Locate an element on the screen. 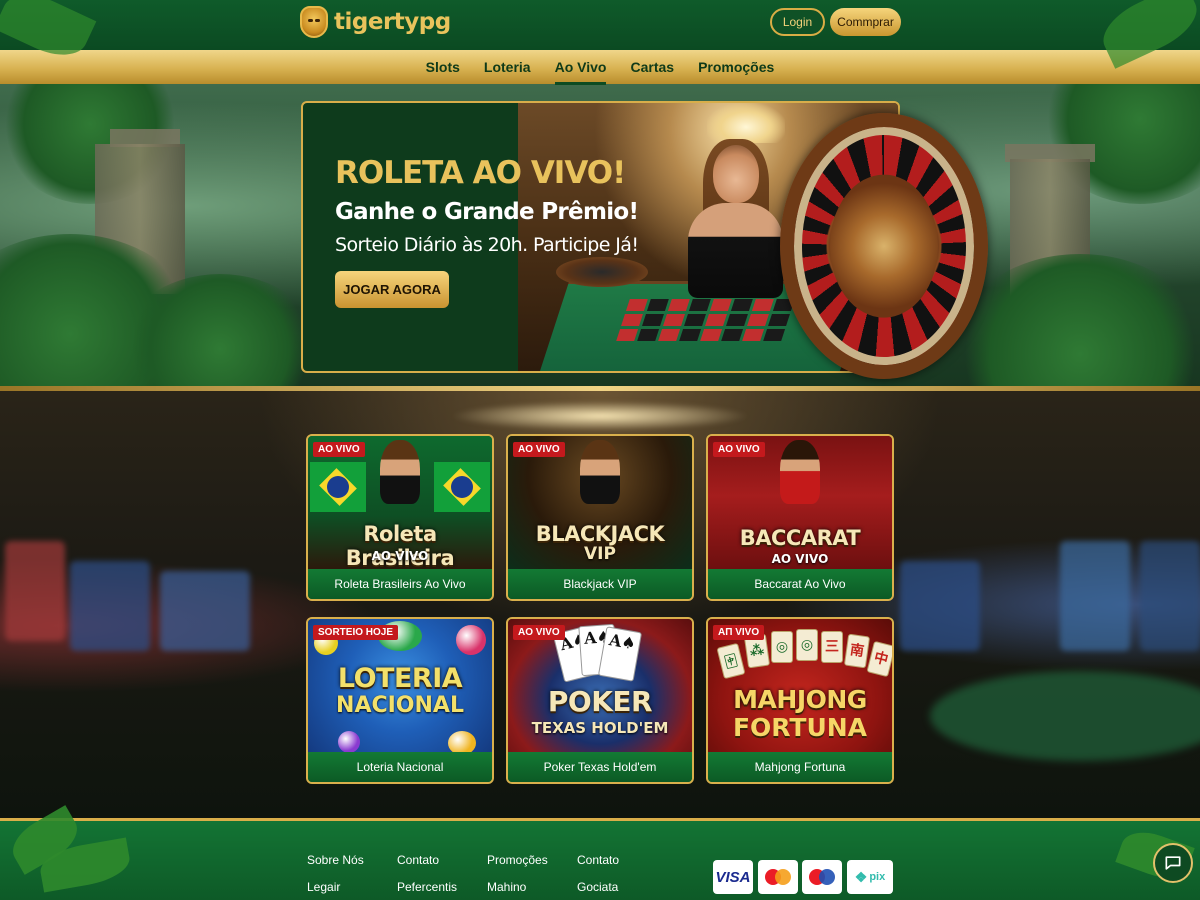 The image size is (1200, 900). game-art-title: MAHJONG is located at coordinates (800, 699).